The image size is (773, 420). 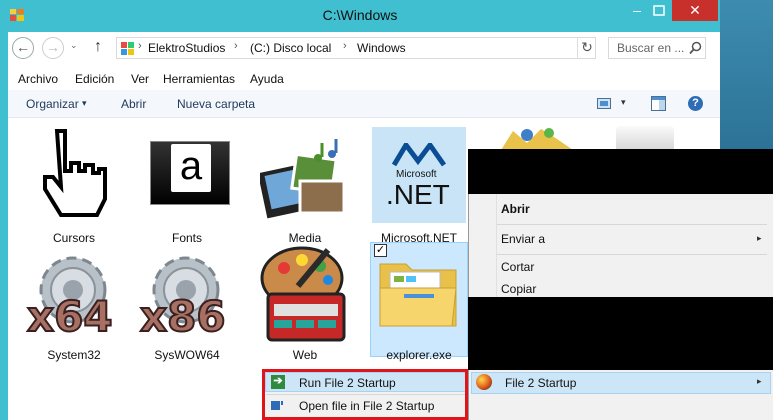 What do you see at coordinates (74, 355) in the screenshot?
I see `item-label: System32` at bounding box center [74, 355].